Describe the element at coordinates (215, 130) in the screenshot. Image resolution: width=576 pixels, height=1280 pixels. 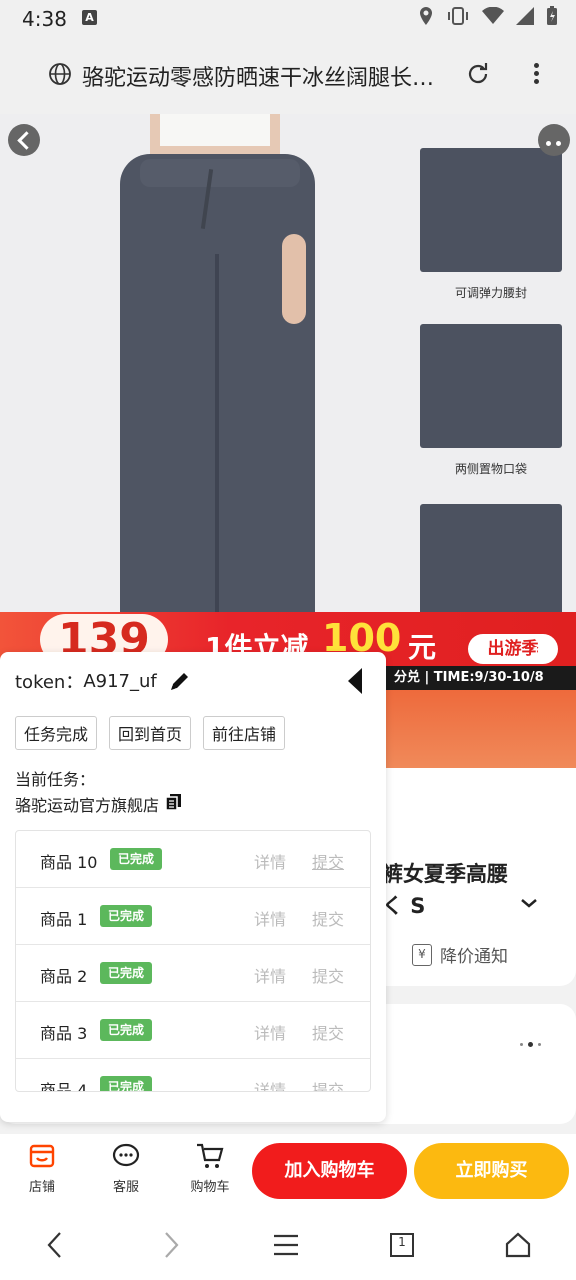
I see `model-top` at that location.